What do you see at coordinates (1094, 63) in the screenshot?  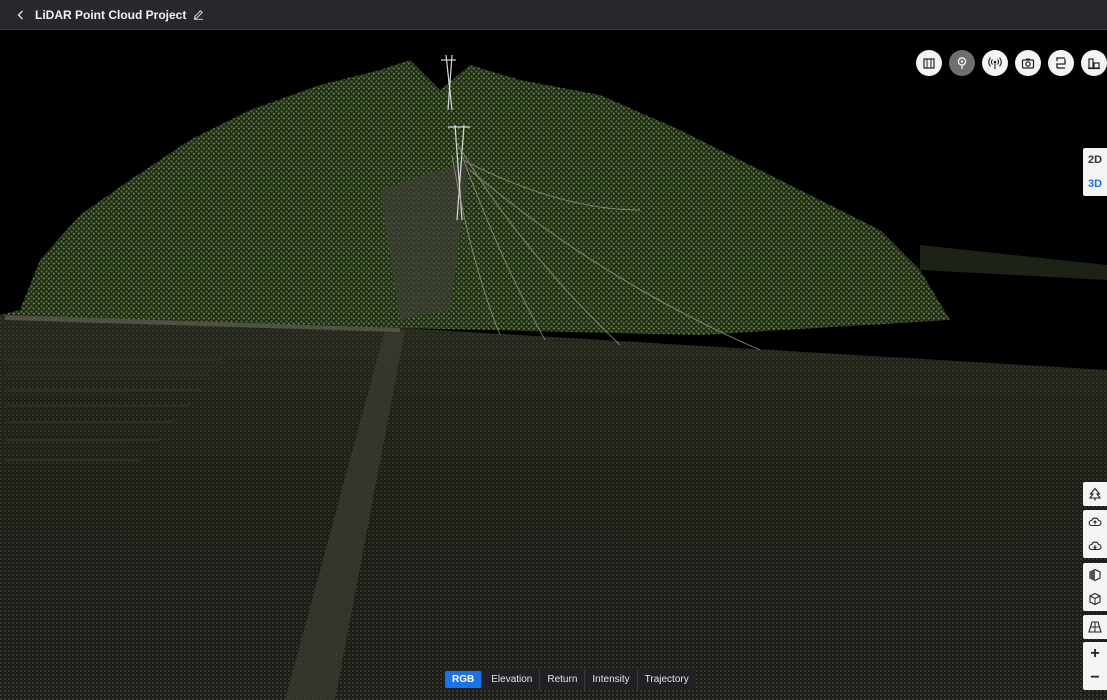 I see `building-chart-icon` at bounding box center [1094, 63].